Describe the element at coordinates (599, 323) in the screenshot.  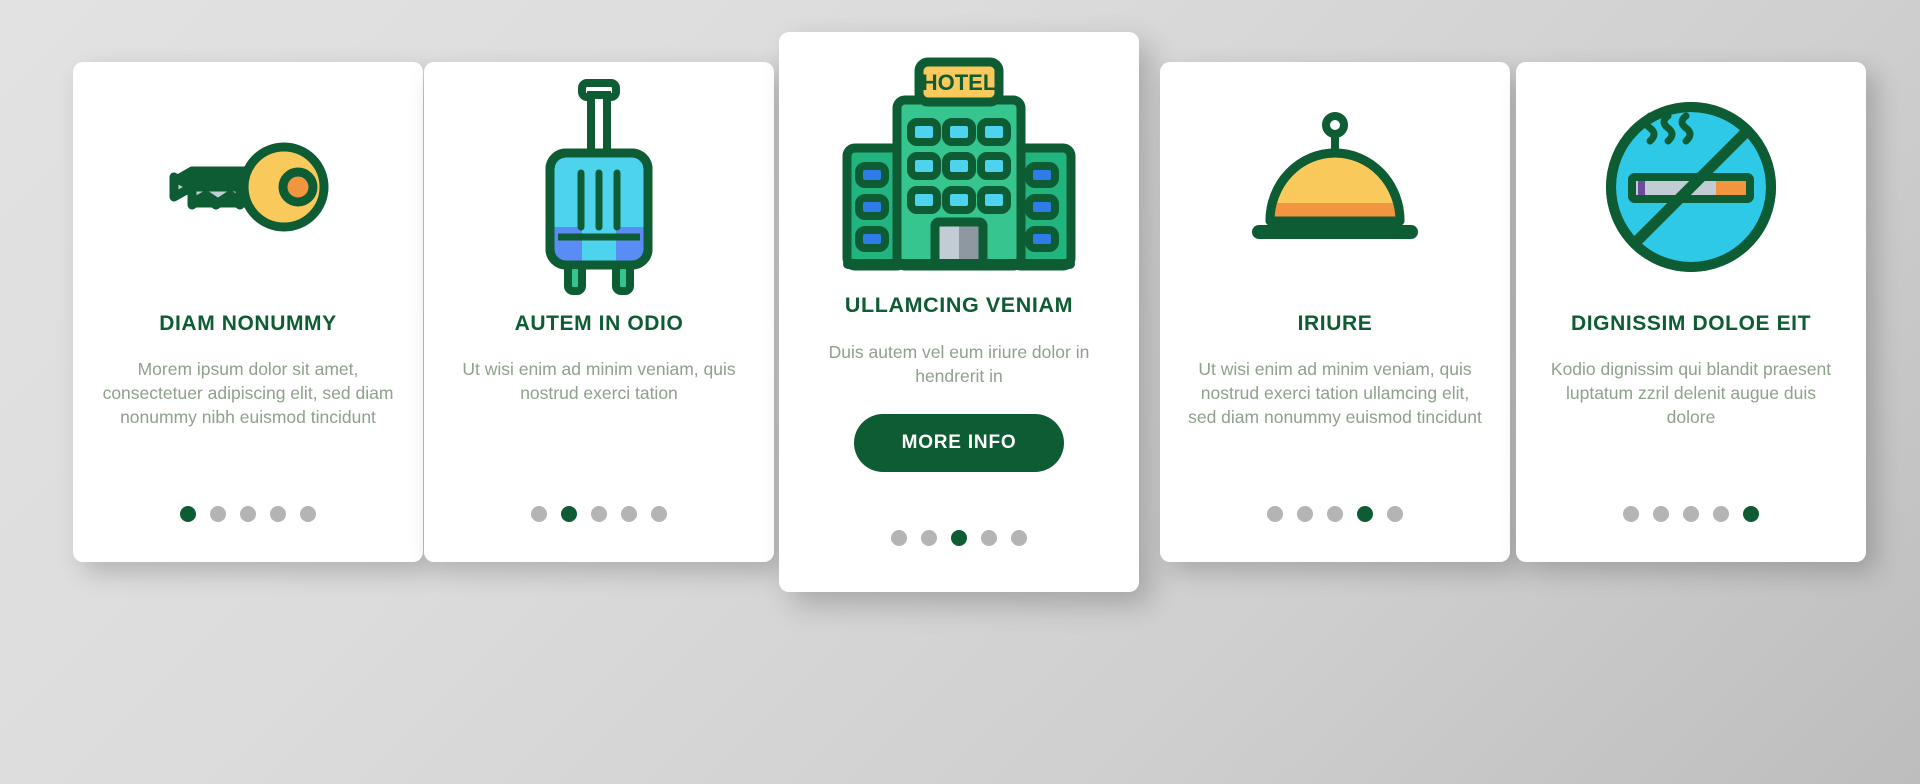
I see `card-title: AUTEM IN ODIO` at that location.